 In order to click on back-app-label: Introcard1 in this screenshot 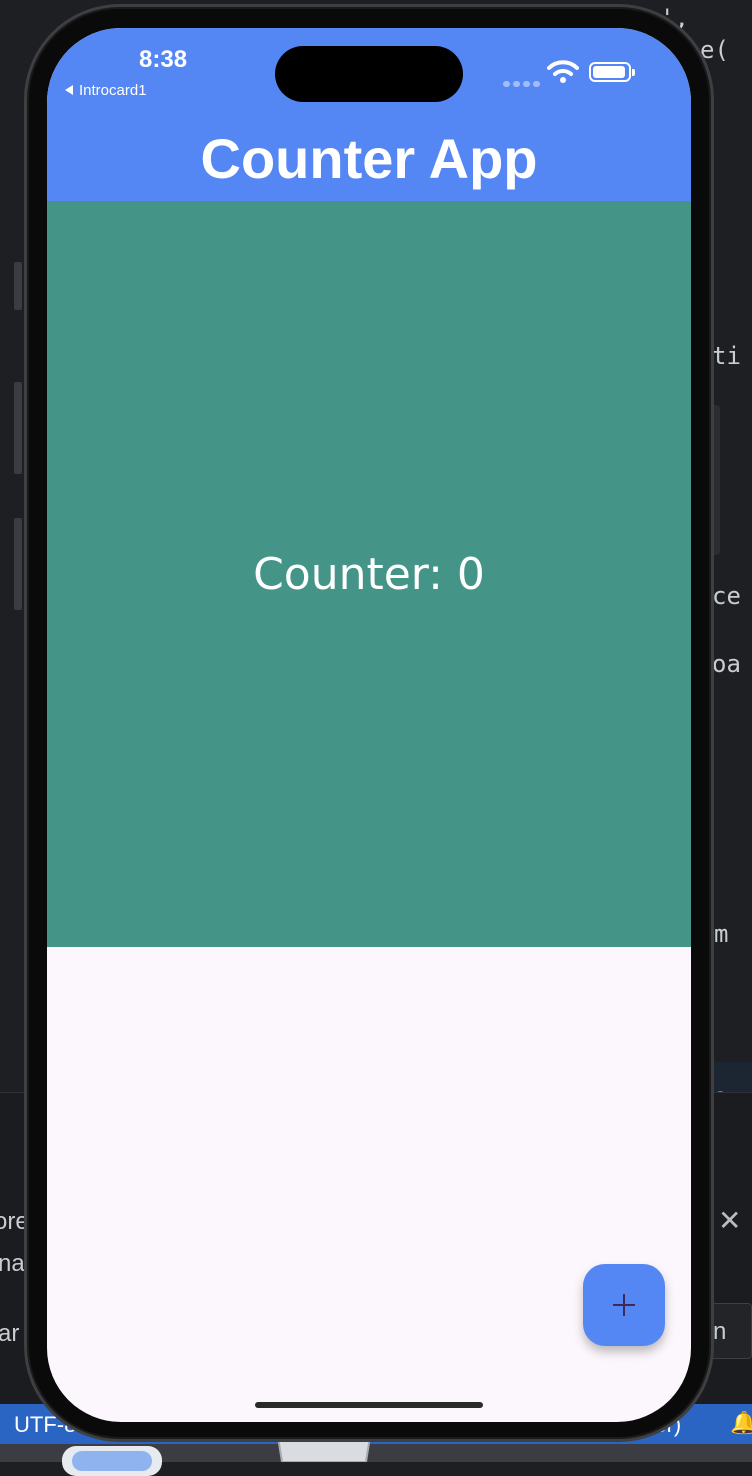, I will do `click(113, 90)`.